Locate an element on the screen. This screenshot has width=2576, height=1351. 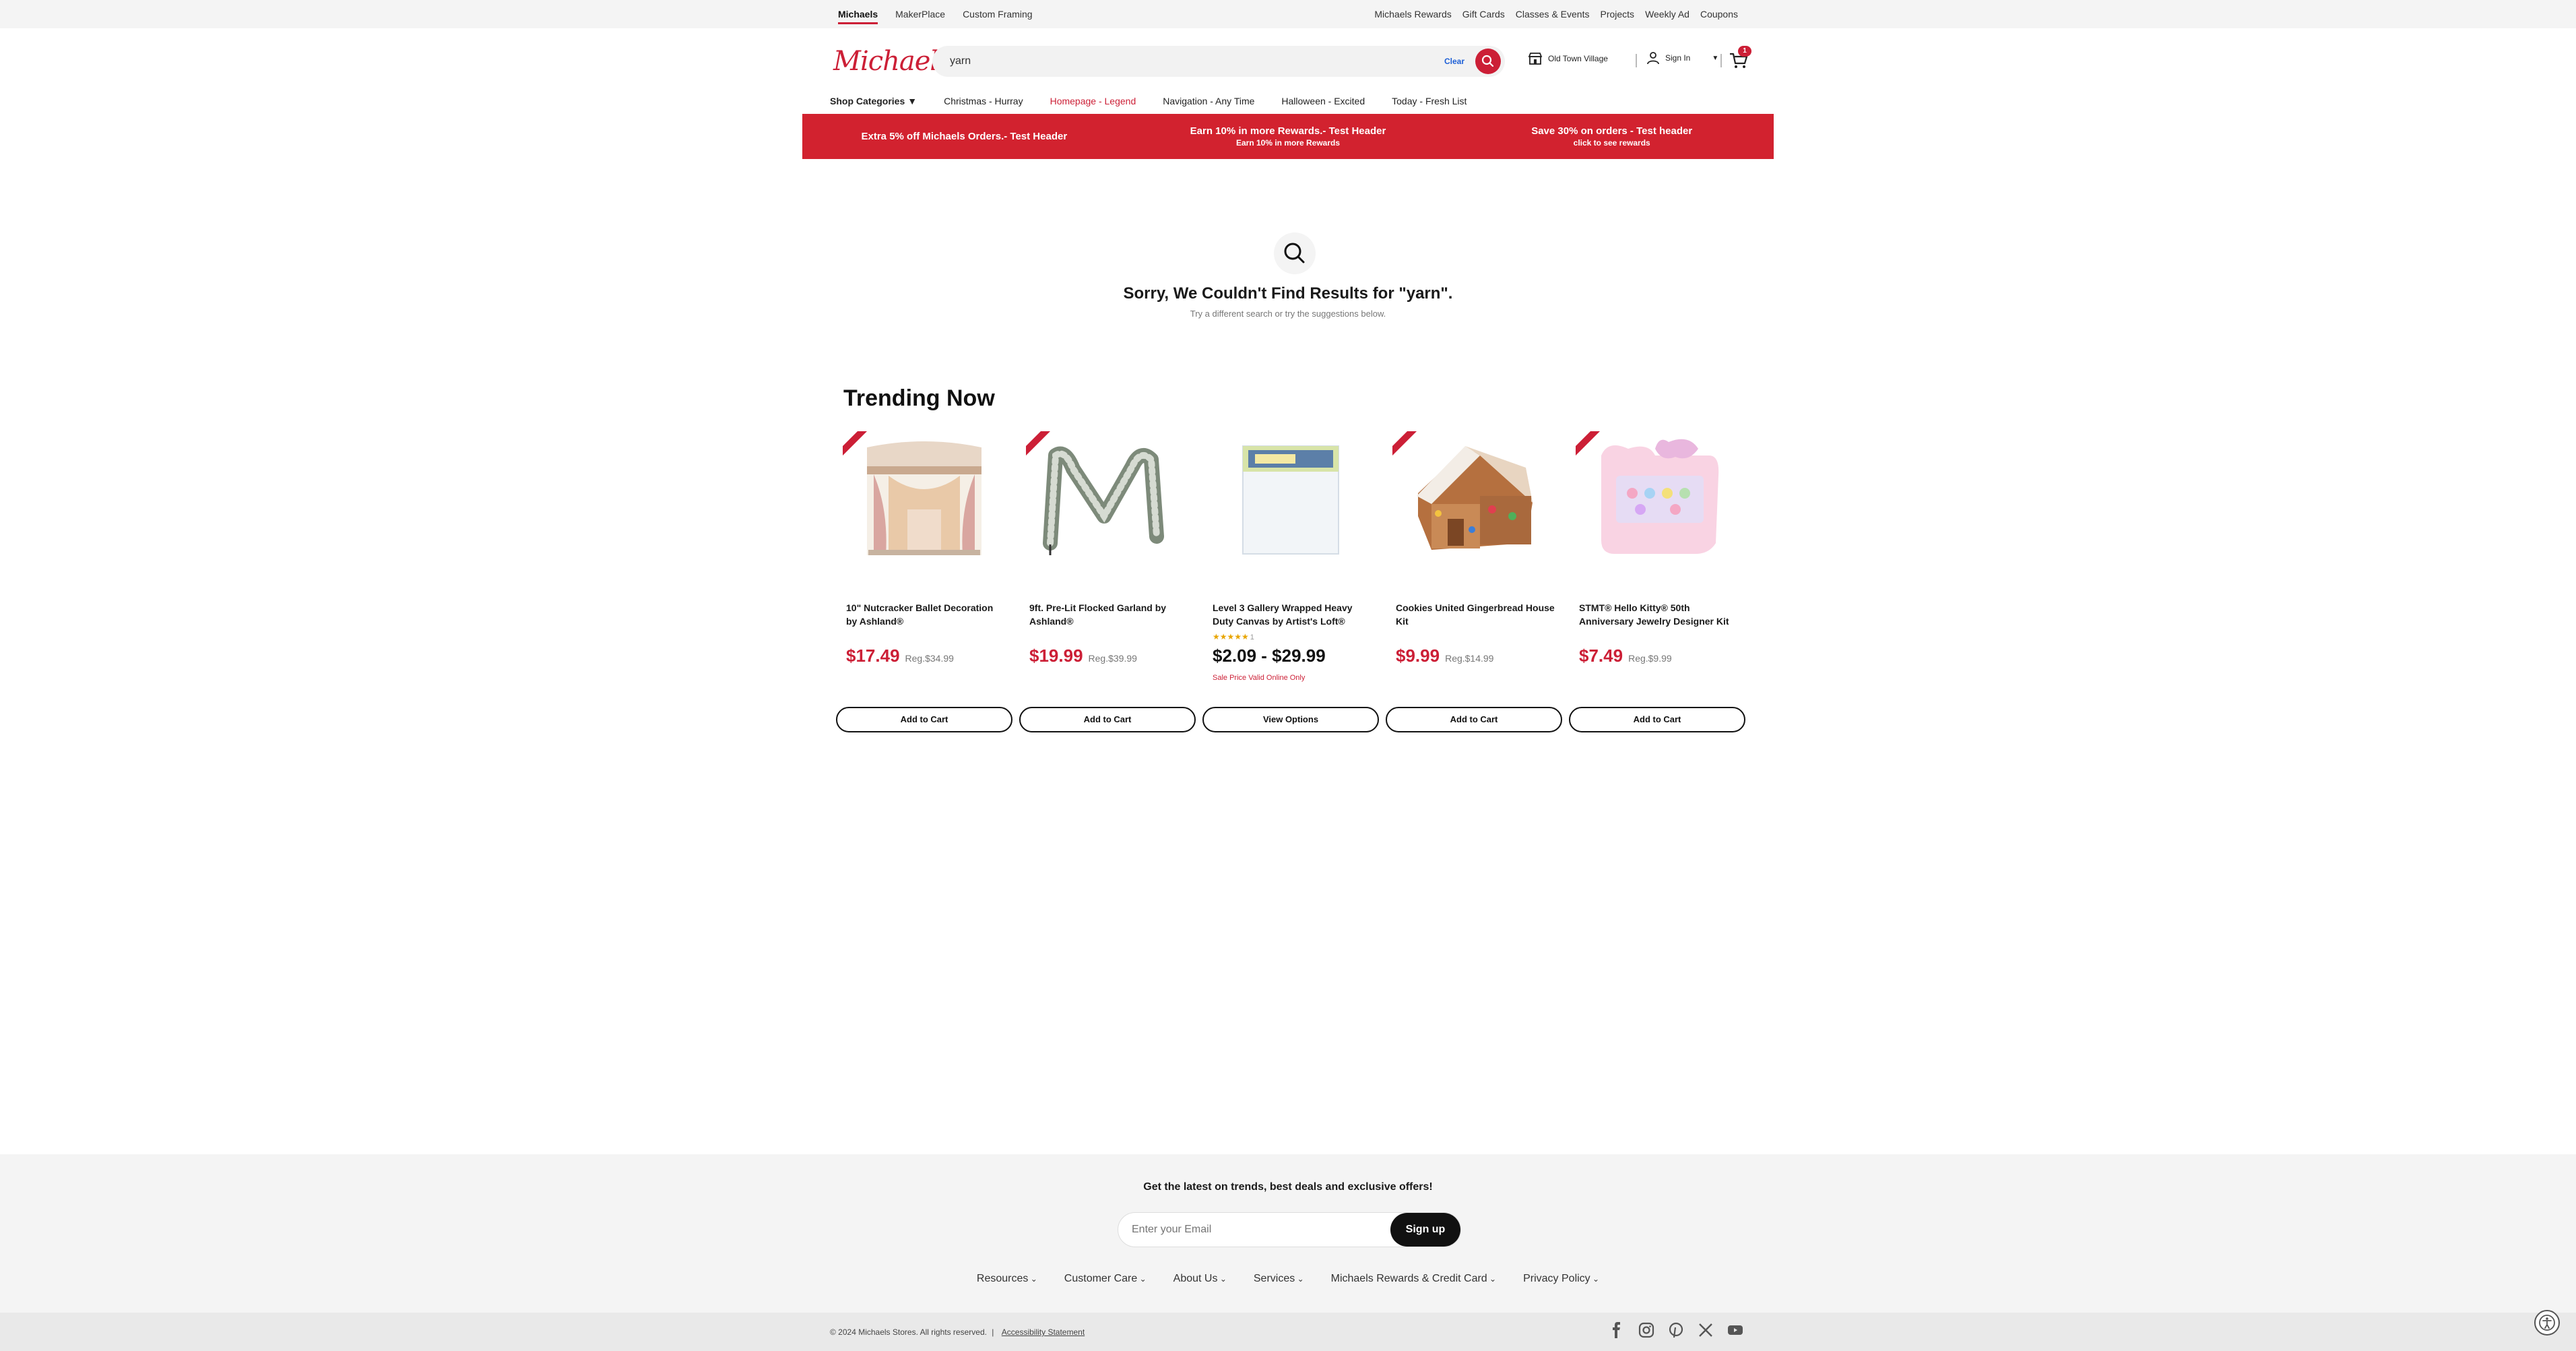
sale-note: Sale Price Valid Online Only is located at coordinates (1260, 678).